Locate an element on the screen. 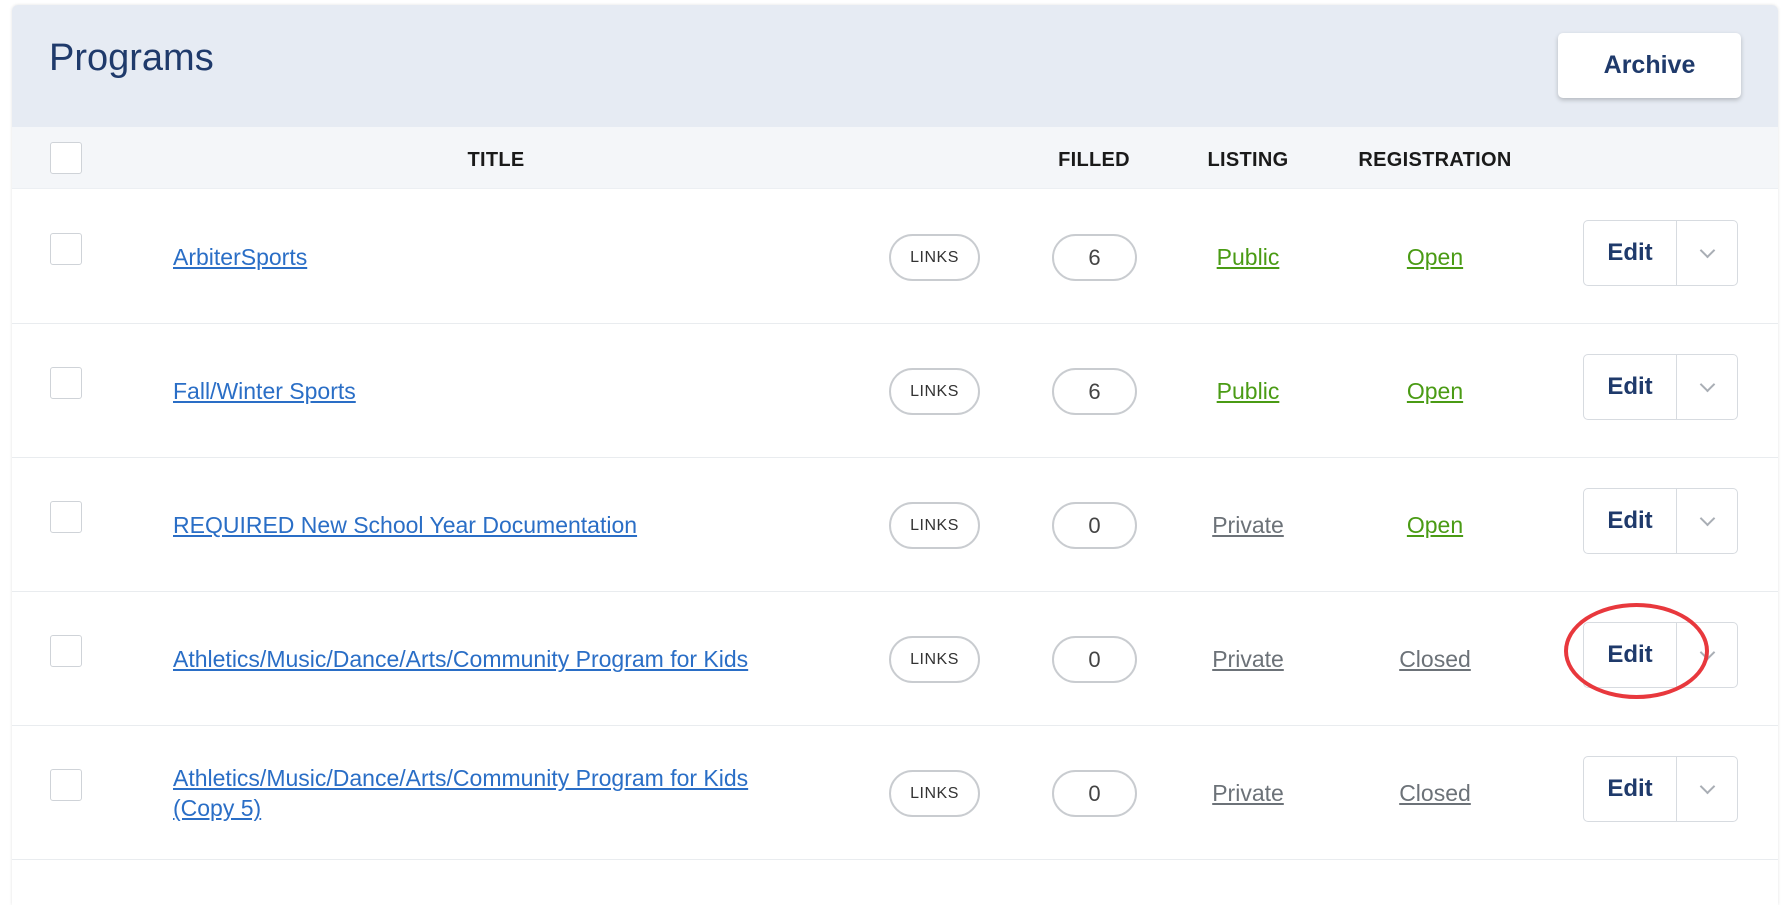  table-row: ArbiterSports LINKS 6 Public Open Edit is located at coordinates (895, 257).